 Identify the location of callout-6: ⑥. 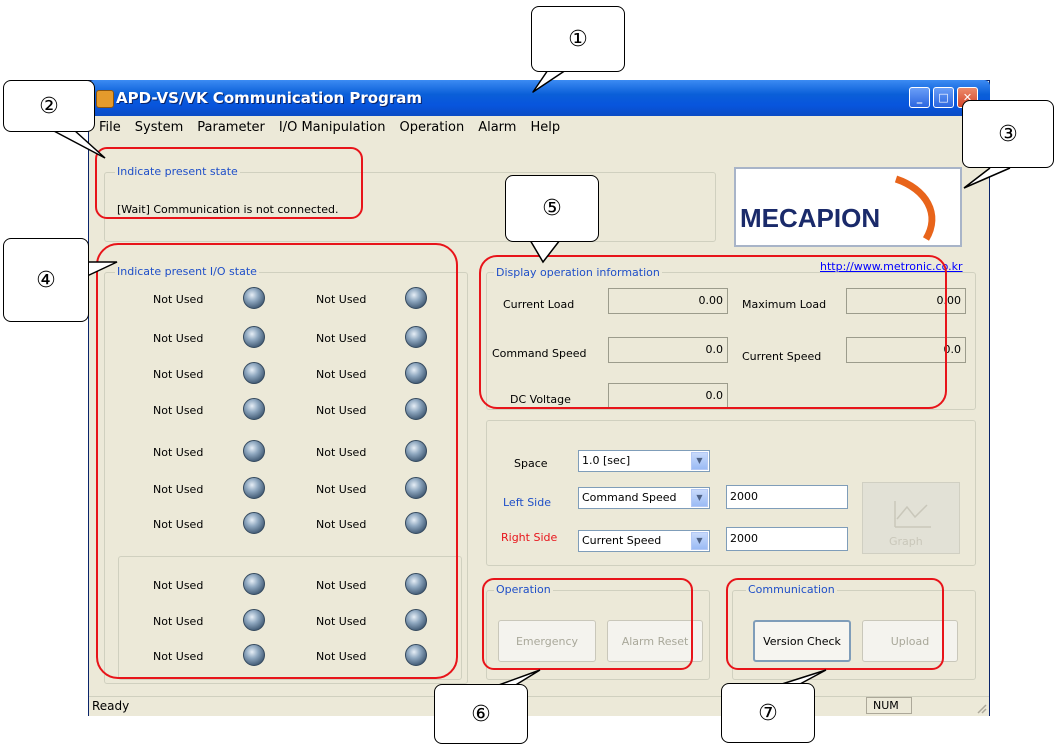
(481, 714).